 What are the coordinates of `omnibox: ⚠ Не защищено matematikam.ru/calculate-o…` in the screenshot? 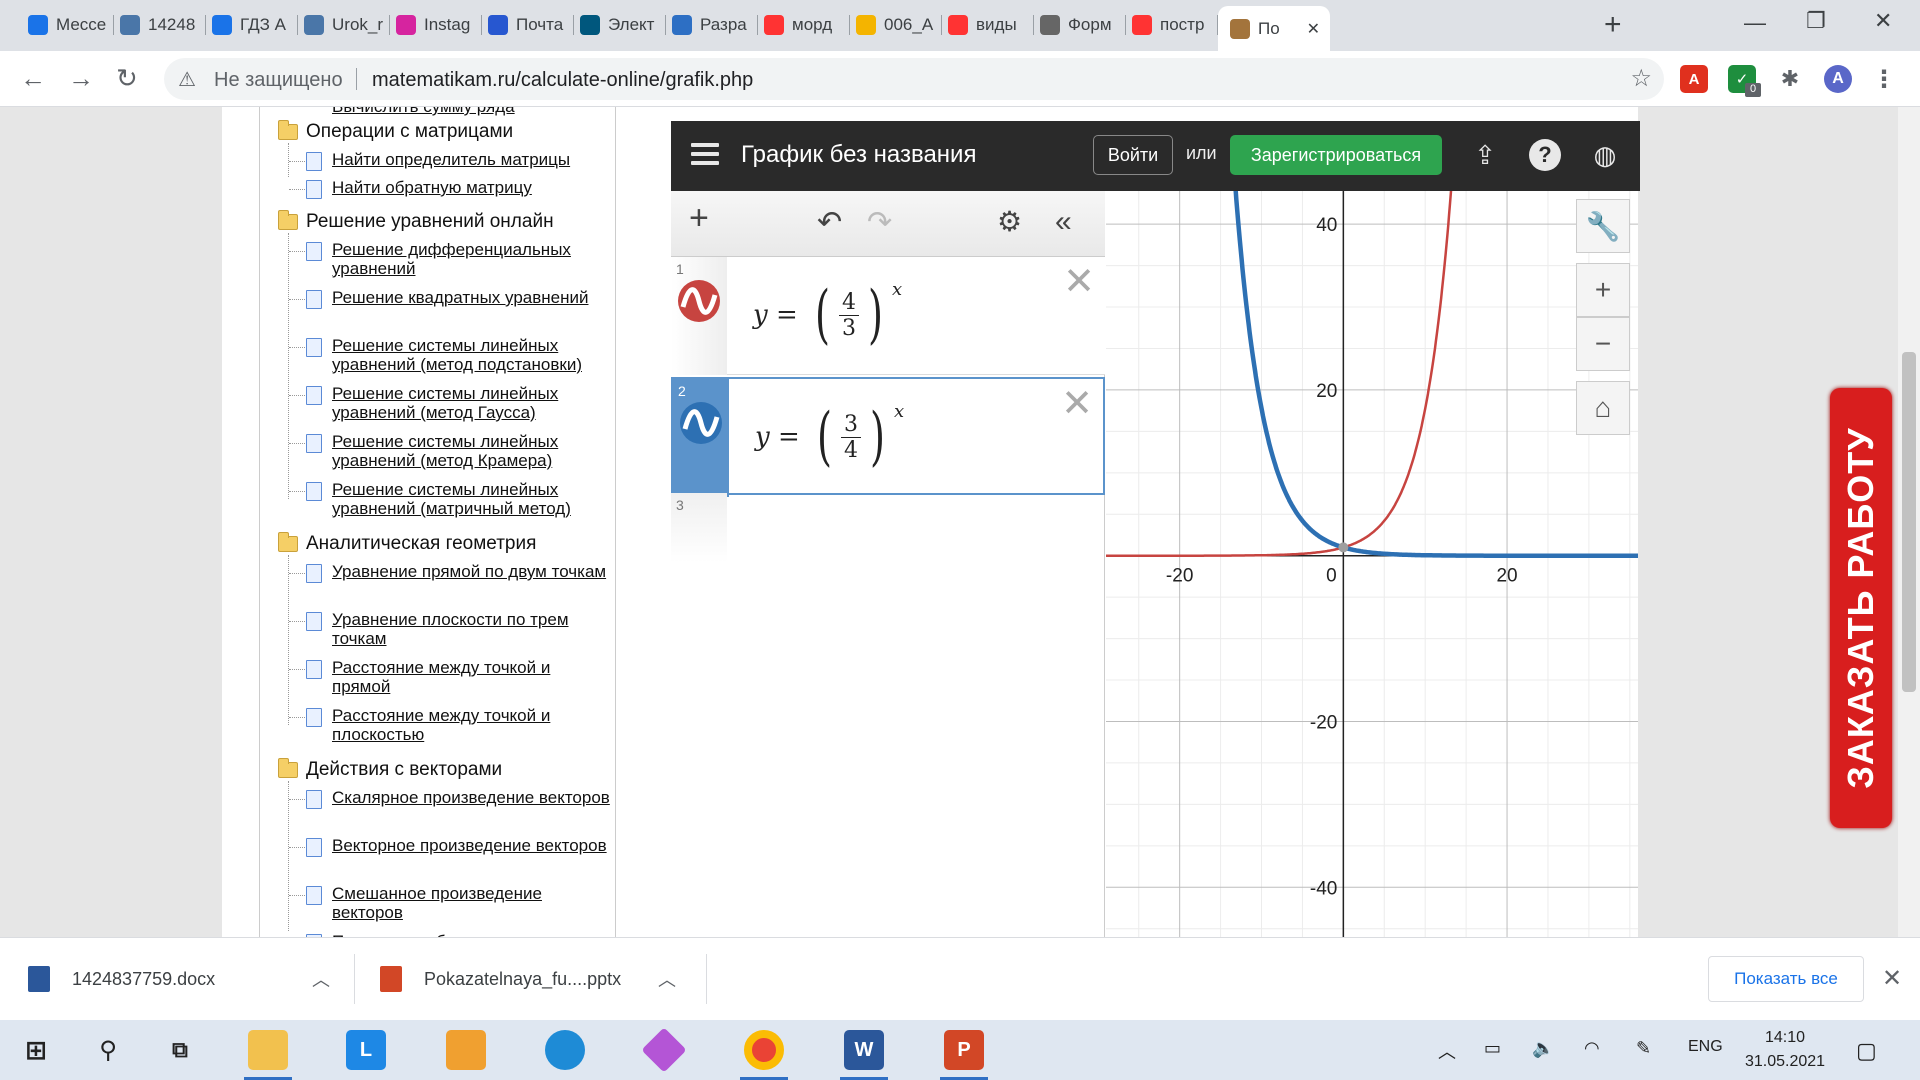 It's located at (914, 79).